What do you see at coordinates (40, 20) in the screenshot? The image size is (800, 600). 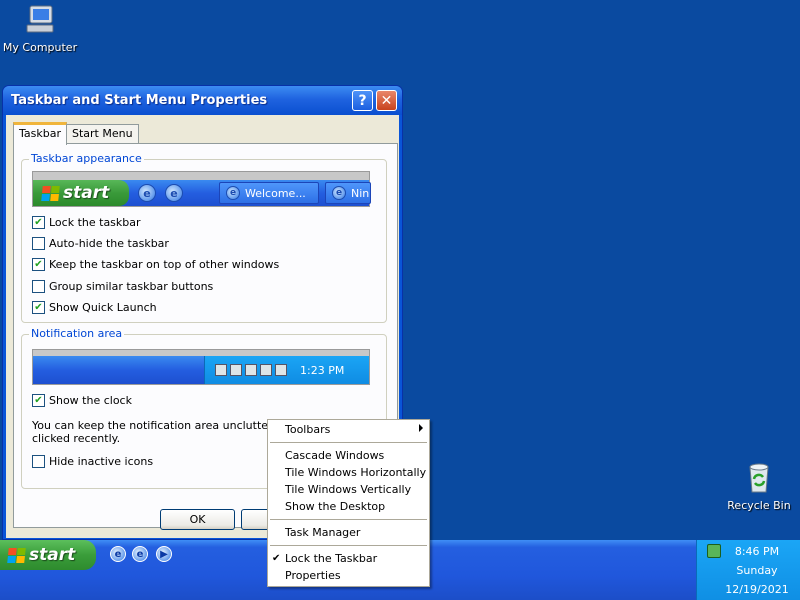 I see `my-computer-icon` at bounding box center [40, 20].